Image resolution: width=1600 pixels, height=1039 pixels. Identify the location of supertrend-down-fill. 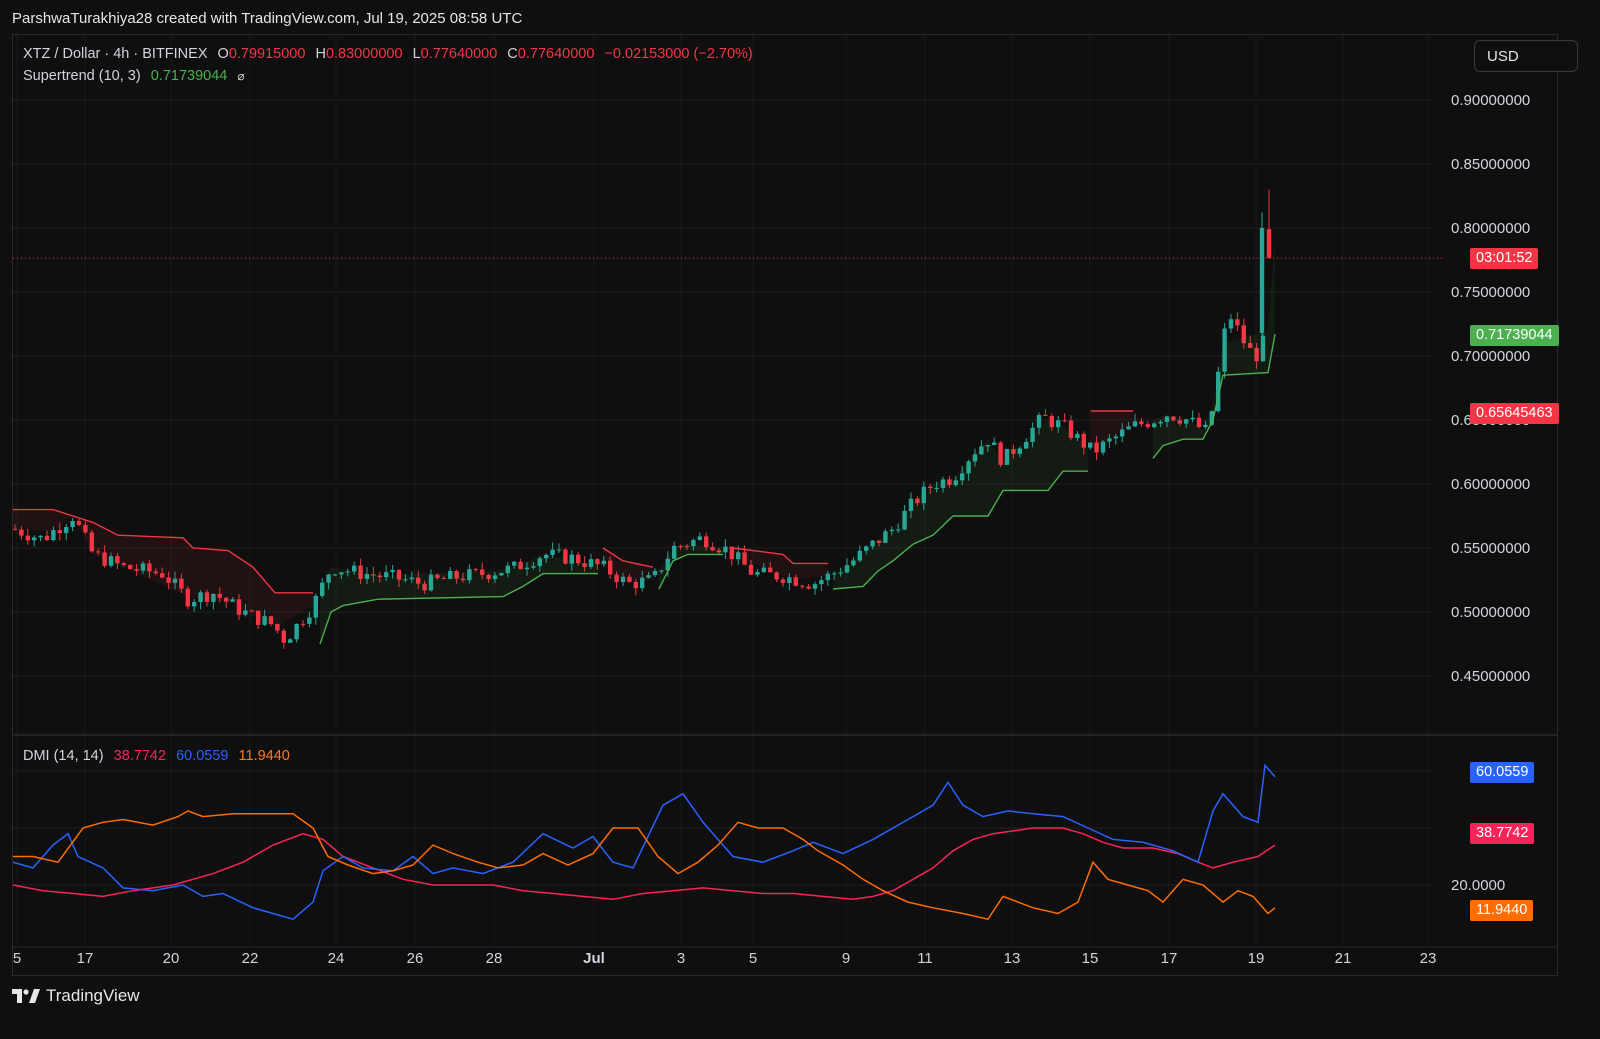
(1112, 431).